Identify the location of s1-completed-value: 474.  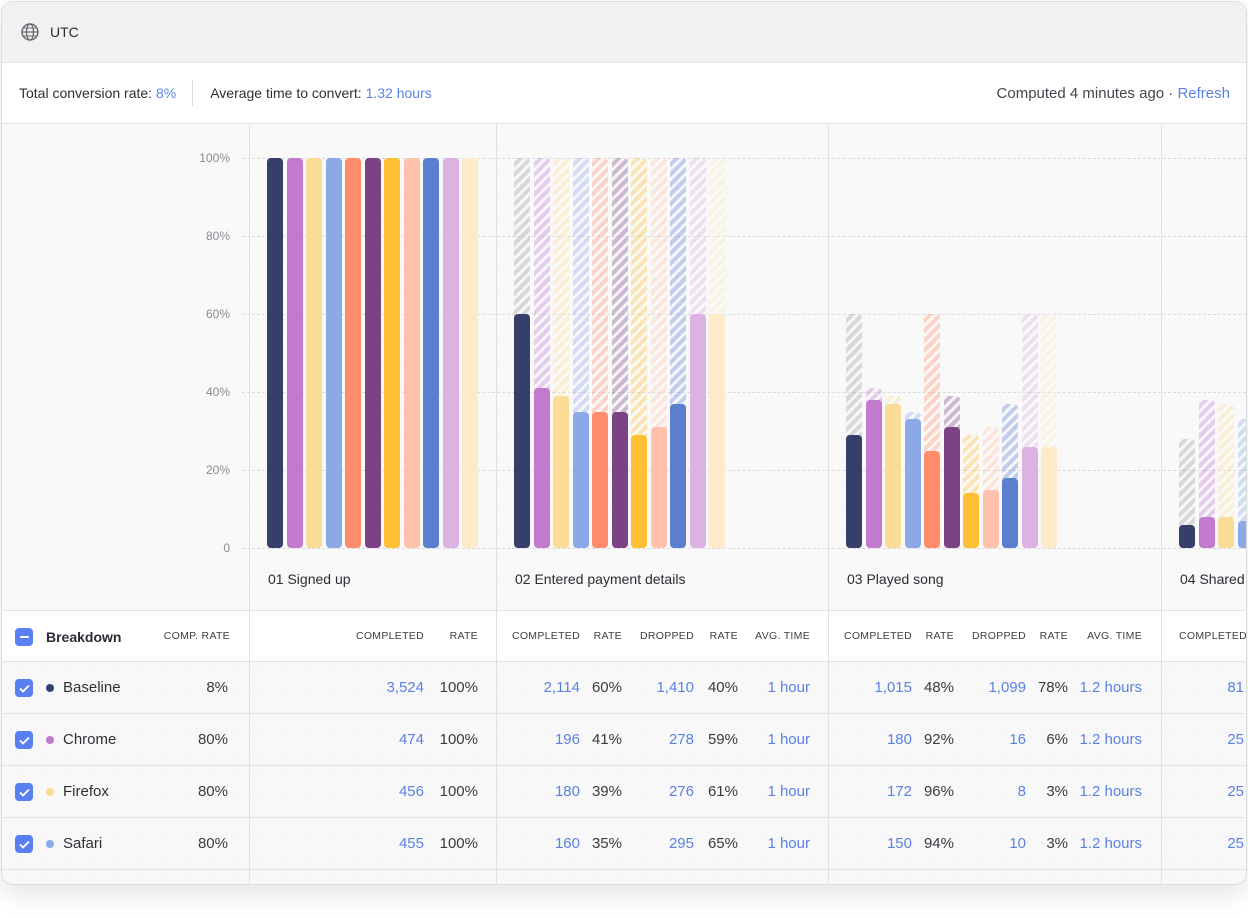
(411, 739).